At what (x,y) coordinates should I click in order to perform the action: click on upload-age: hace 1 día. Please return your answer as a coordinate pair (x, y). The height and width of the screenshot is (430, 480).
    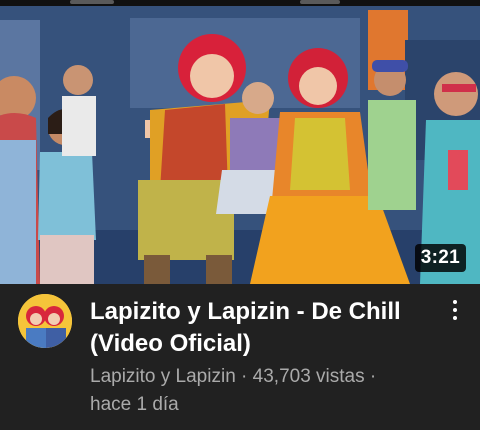
    Looking at the image, I should click on (134, 404).